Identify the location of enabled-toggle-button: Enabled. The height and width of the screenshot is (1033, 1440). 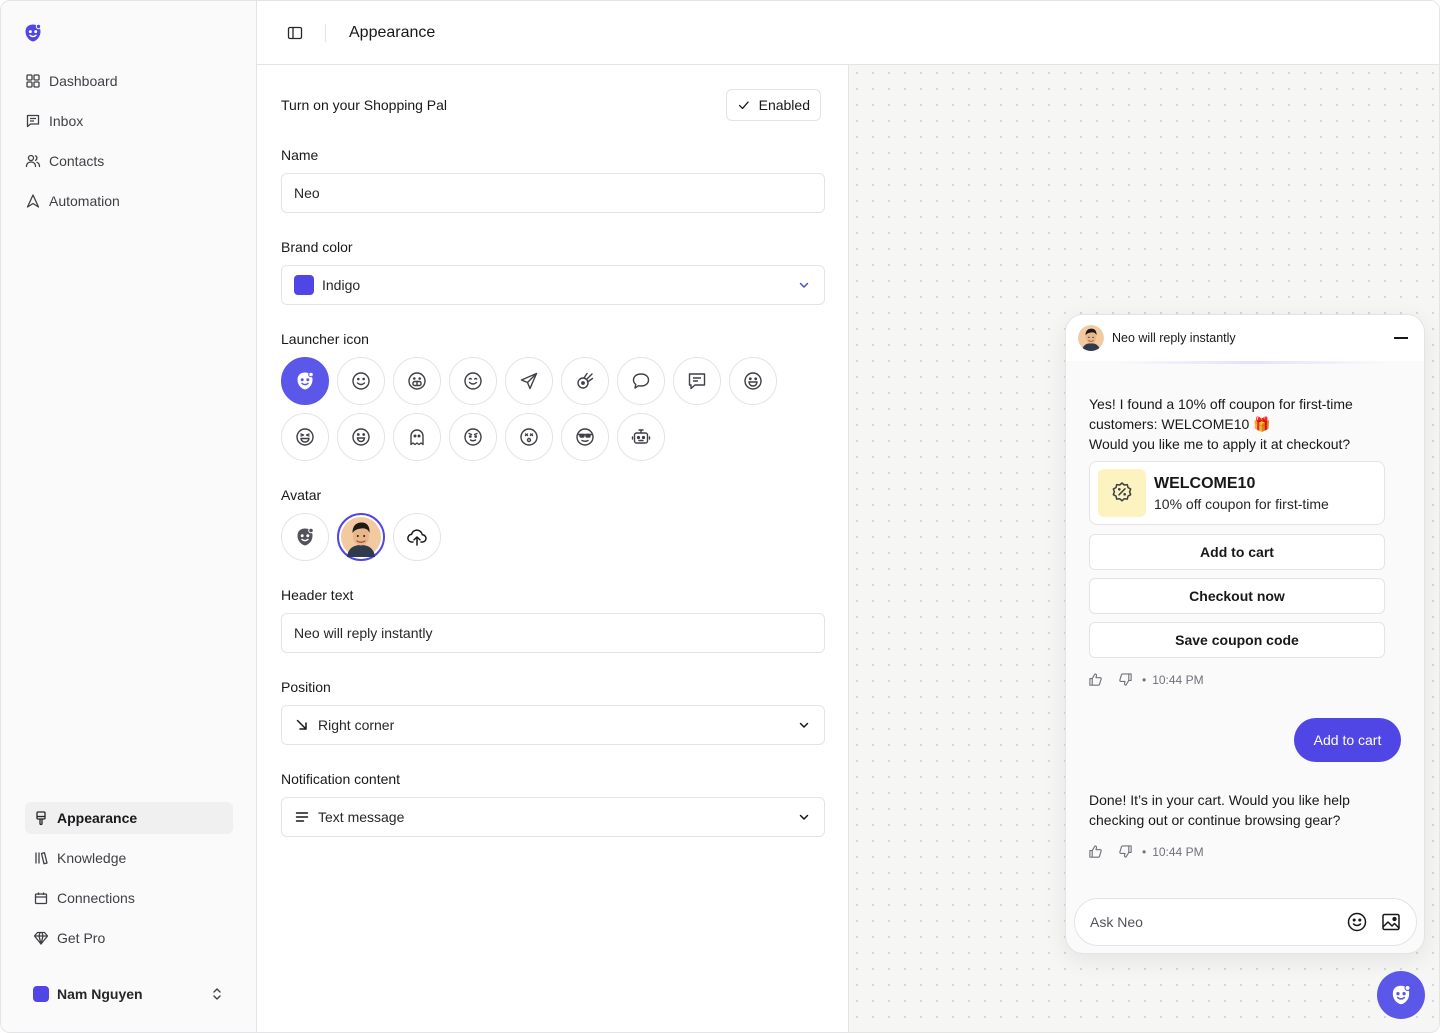
(773, 105).